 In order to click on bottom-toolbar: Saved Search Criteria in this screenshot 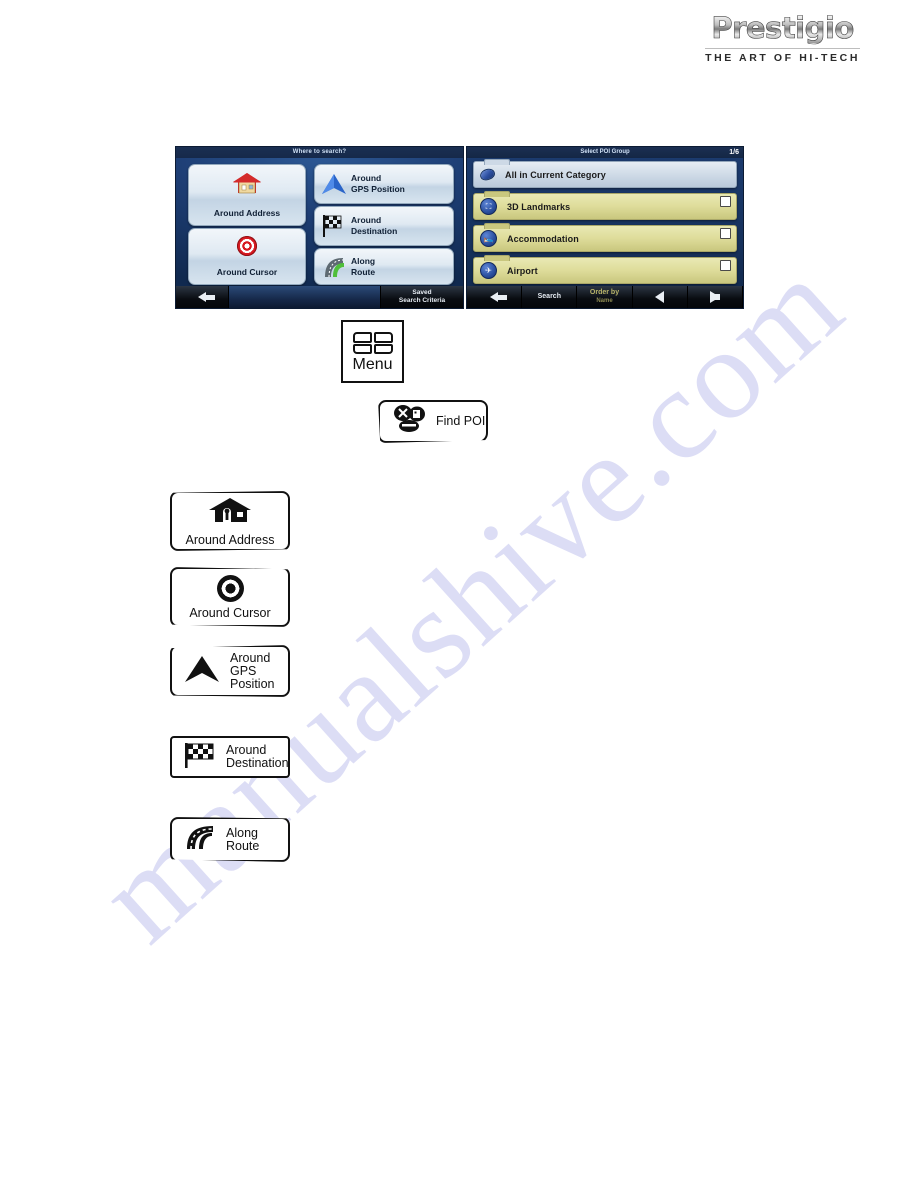, I will do `click(319, 297)`.